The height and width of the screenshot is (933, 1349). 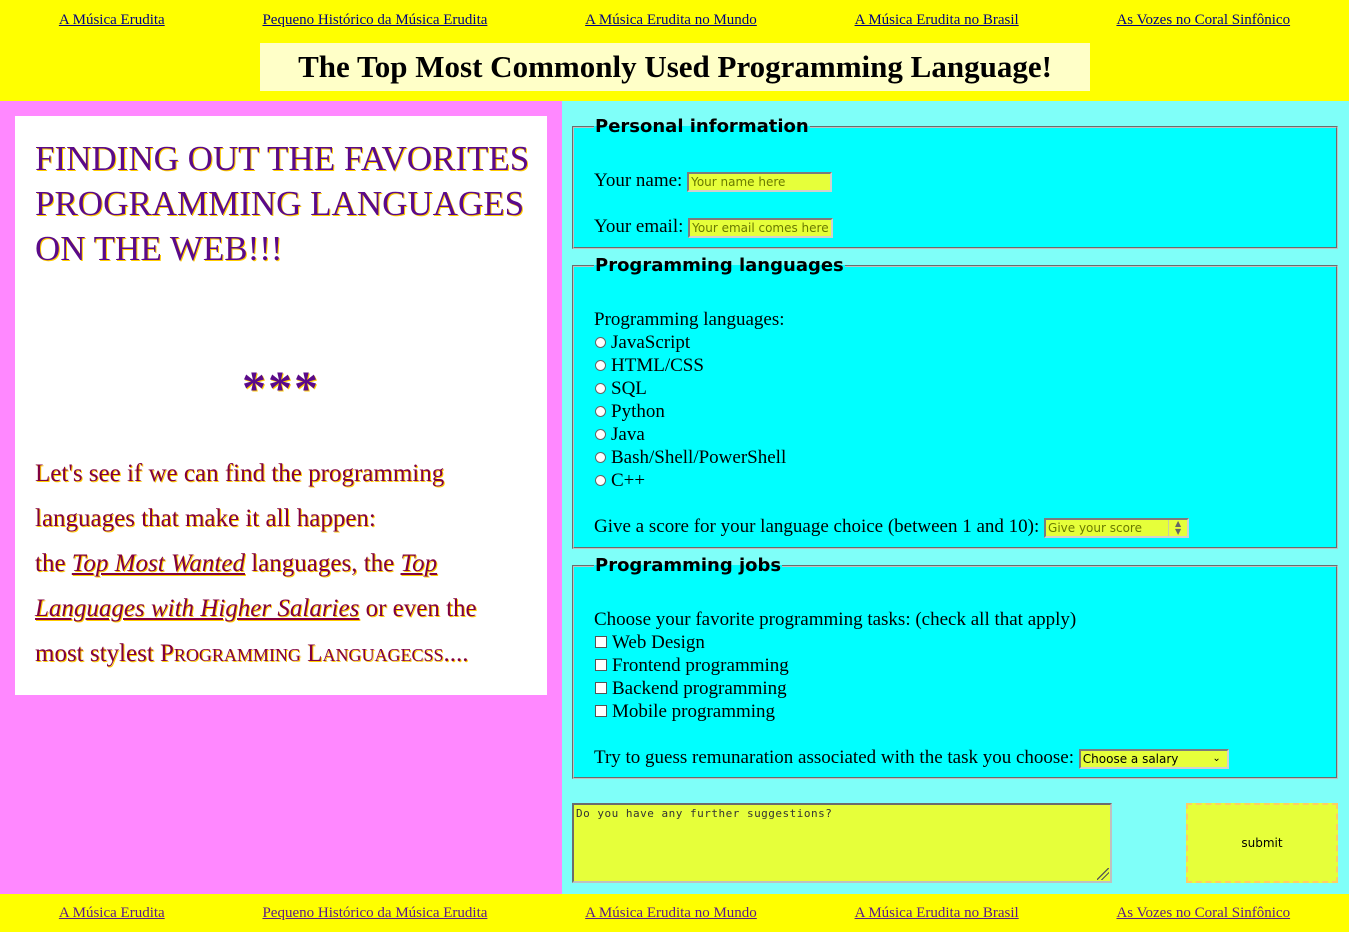 What do you see at coordinates (628, 480) in the screenshot?
I see `radio-label: C++` at bounding box center [628, 480].